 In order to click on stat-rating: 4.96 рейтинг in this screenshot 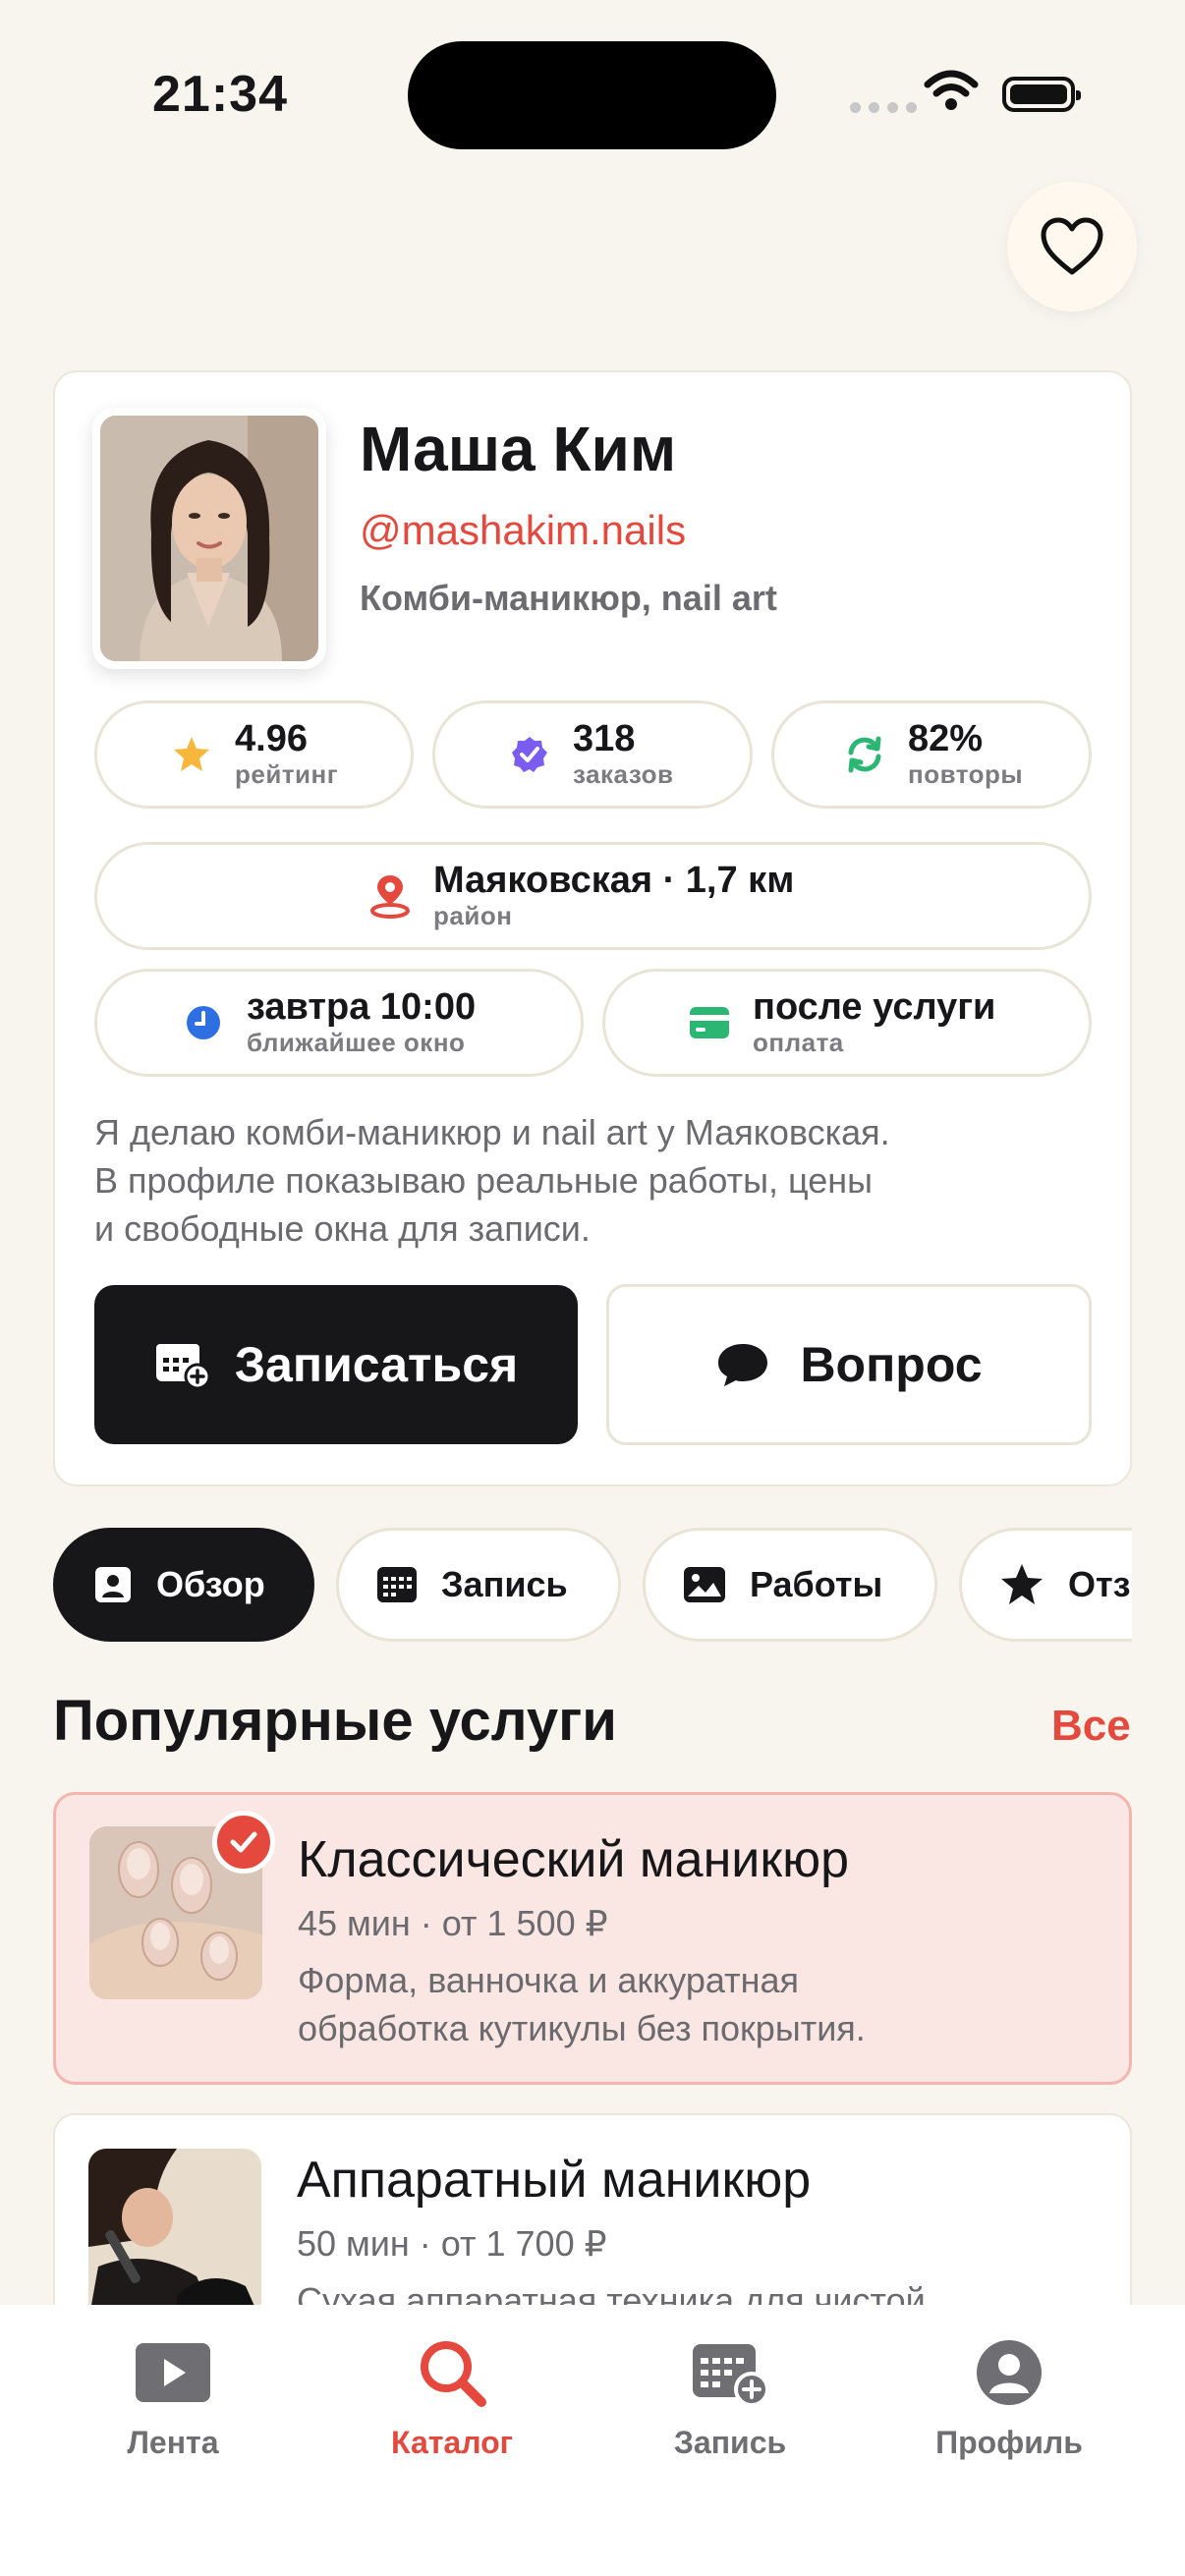, I will do `click(254, 754)`.